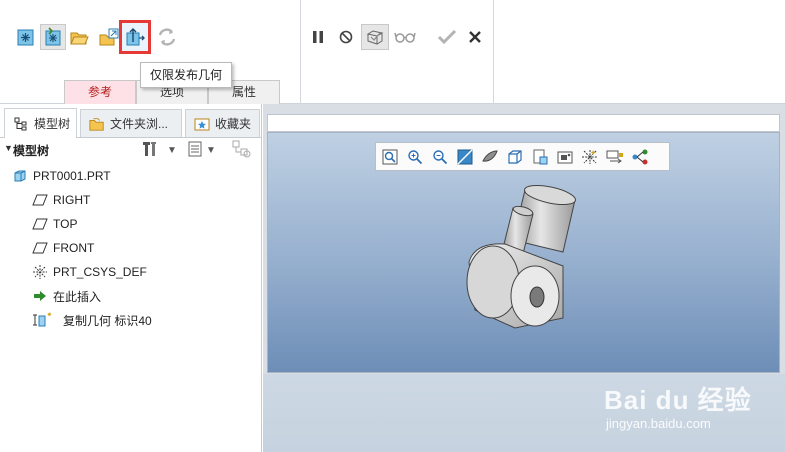 The width and height of the screenshot is (785, 452). What do you see at coordinates (415, 157) in the screenshot?
I see `zoom-in-icon` at bounding box center [415, 157].